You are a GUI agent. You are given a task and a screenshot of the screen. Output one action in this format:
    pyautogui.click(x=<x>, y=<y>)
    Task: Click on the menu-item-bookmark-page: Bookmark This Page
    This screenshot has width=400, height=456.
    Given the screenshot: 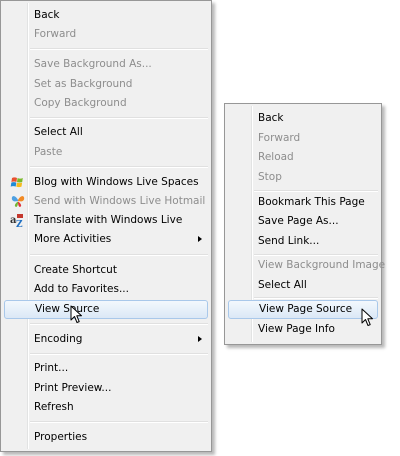 What is the action you would take?
    pyautogui.click(x=303, y=202)
    